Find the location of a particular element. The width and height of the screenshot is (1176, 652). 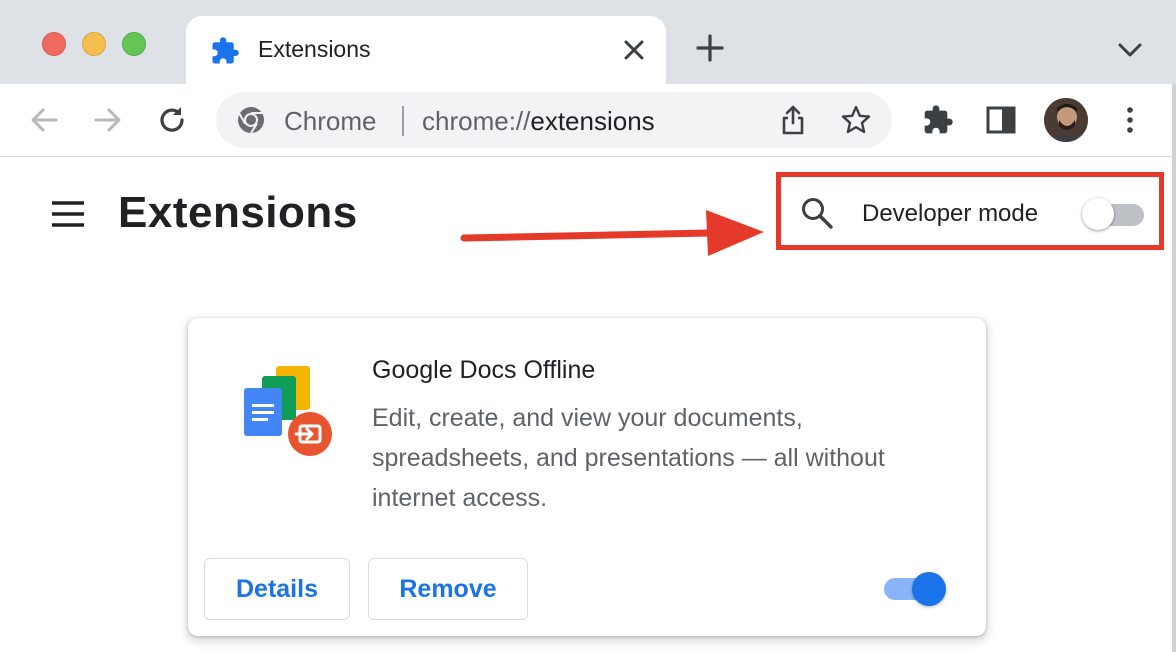

window-edge is located at coordinates (1174, 368).